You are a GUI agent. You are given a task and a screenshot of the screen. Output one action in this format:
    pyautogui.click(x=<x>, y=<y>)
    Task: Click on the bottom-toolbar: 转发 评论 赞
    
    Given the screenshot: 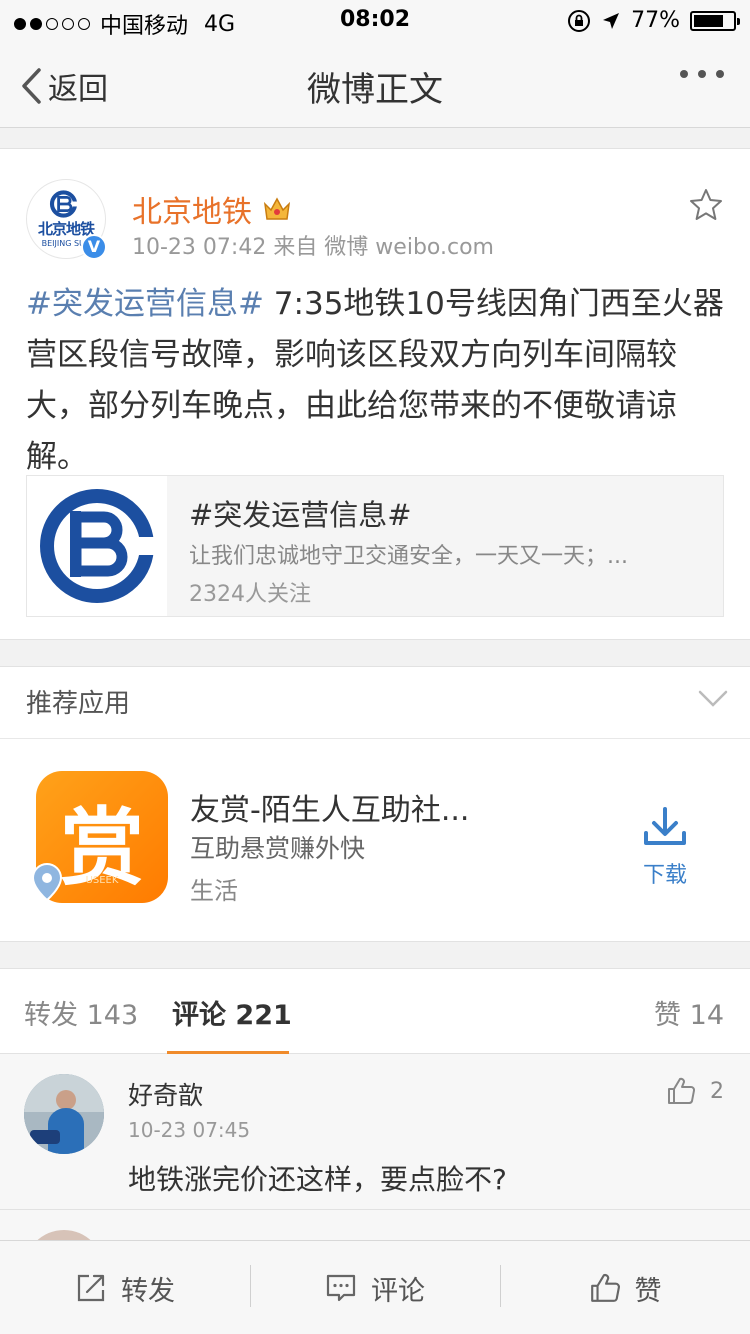 What is the action you would take?
    pyautogui.click(x=375, y=1287)
    